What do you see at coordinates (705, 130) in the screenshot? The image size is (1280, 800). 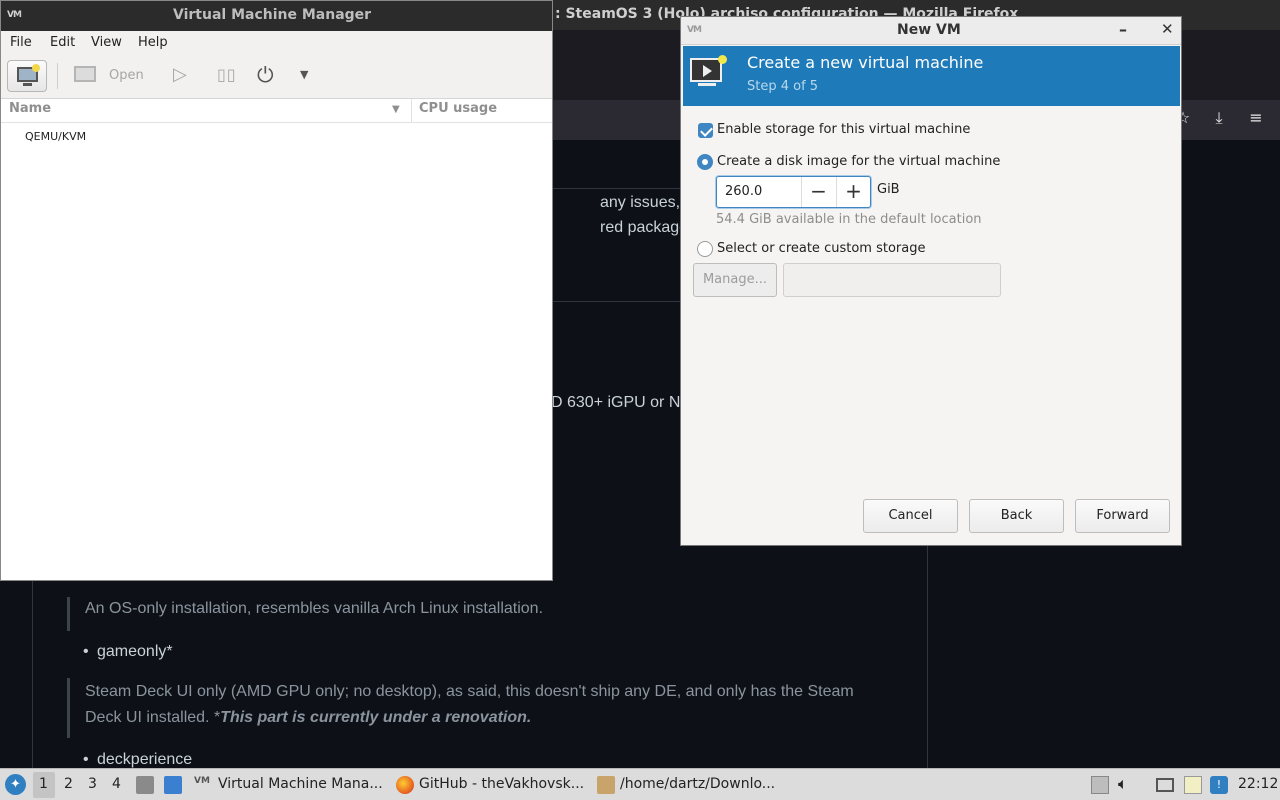 I see `enable-storage-checkbox` at bounding box center [705, 130].